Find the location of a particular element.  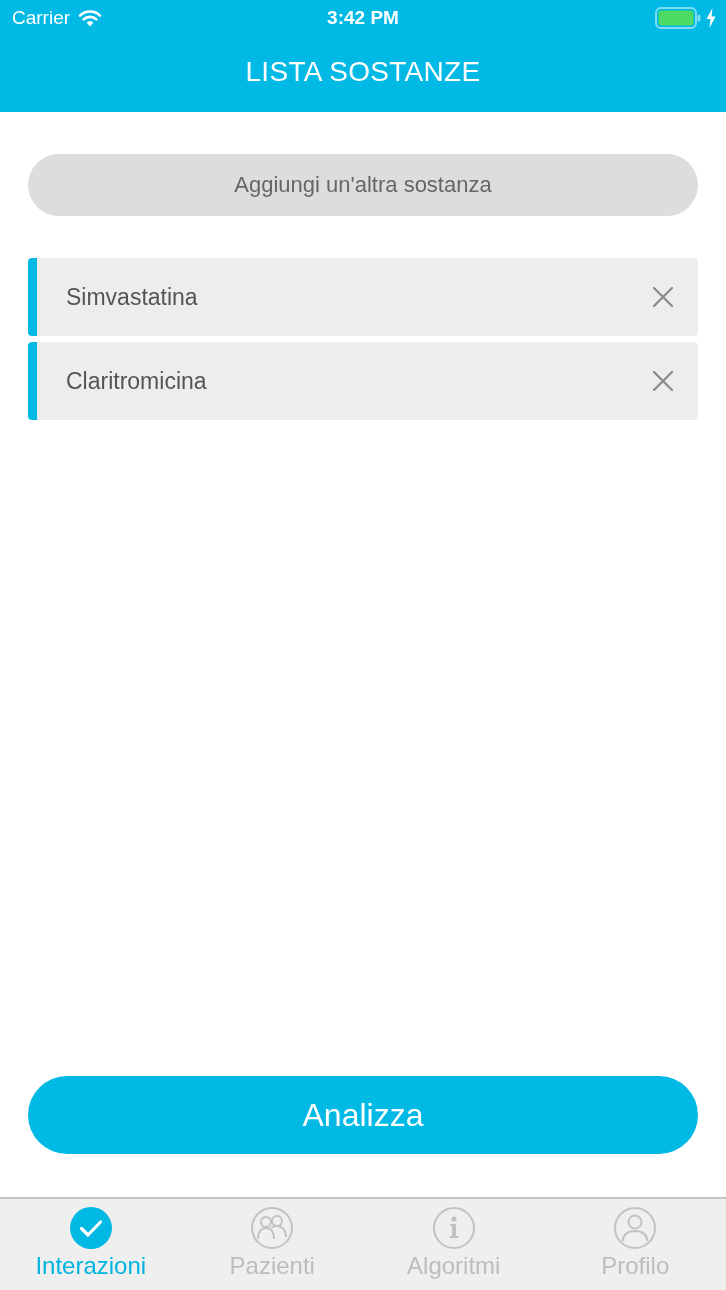

person-icon is located at coordinates (635, 1228).